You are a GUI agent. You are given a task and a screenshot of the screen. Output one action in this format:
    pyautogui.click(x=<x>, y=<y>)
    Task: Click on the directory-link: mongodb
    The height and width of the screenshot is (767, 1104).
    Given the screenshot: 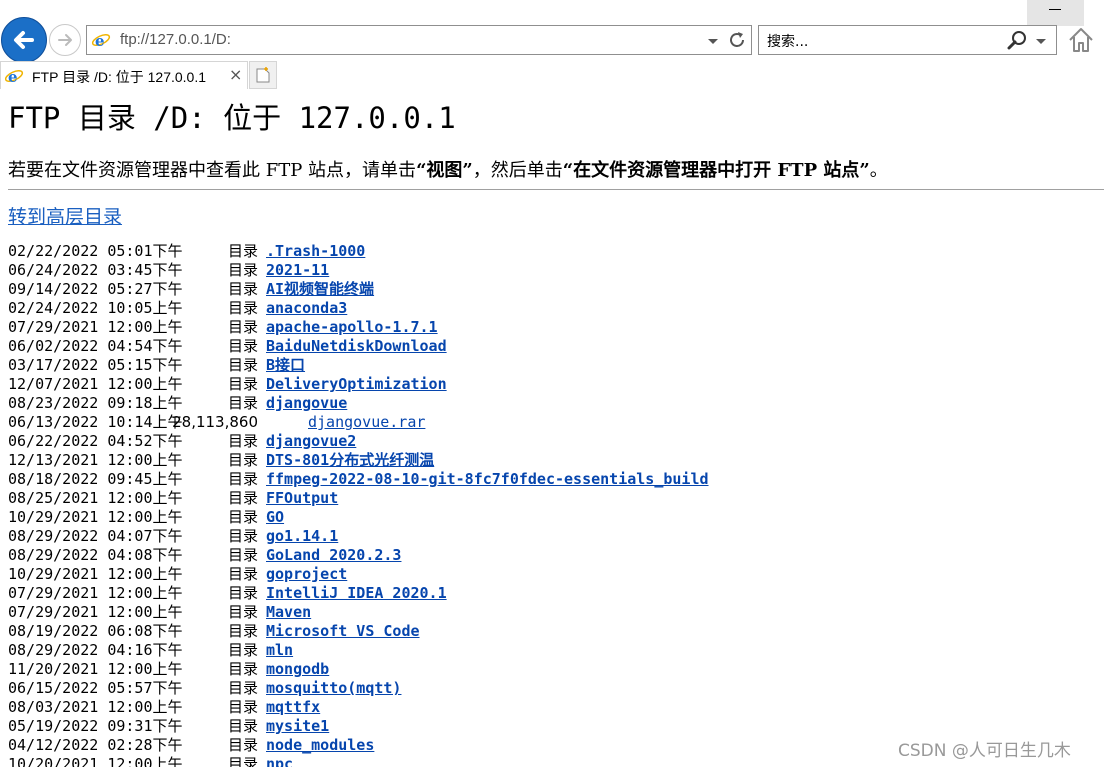 What is the action you would take?
    pyautogui.click(x=297, y=669)
    